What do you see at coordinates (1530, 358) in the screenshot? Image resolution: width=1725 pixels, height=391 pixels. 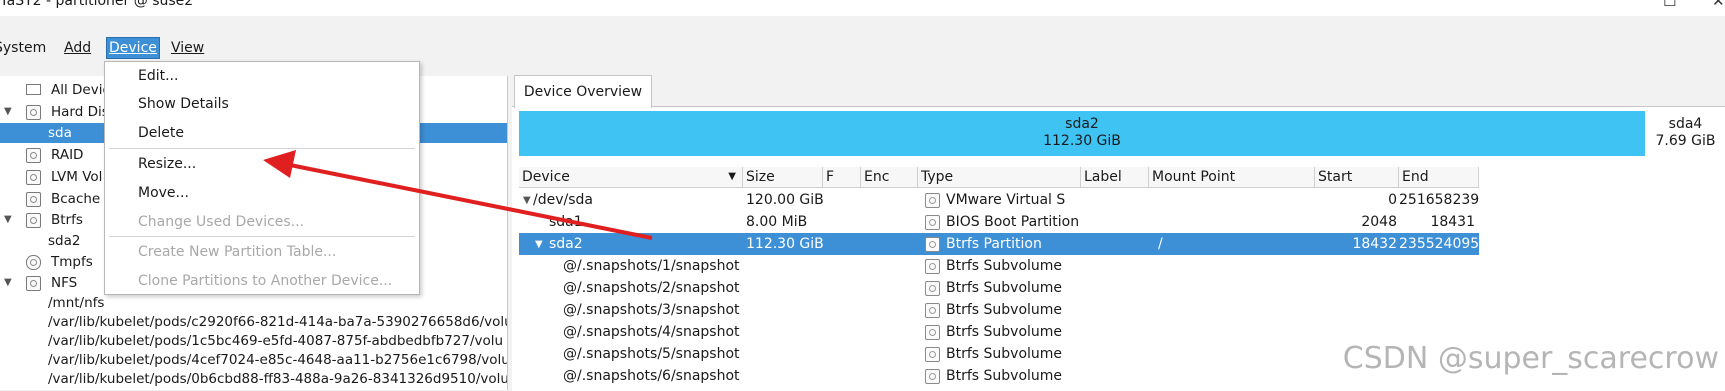 I see `watermark: CSDN @super_scarecrow` at bounding box center [1530, 358].